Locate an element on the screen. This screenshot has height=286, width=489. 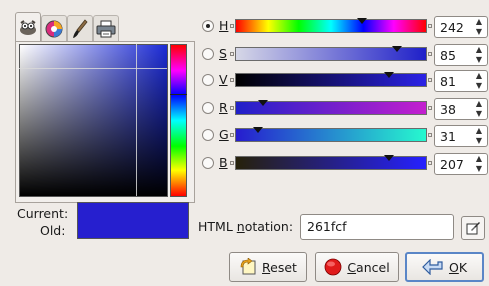
spin-button-g: 31 ▲ ▼ is located at coordinates (461, 136).